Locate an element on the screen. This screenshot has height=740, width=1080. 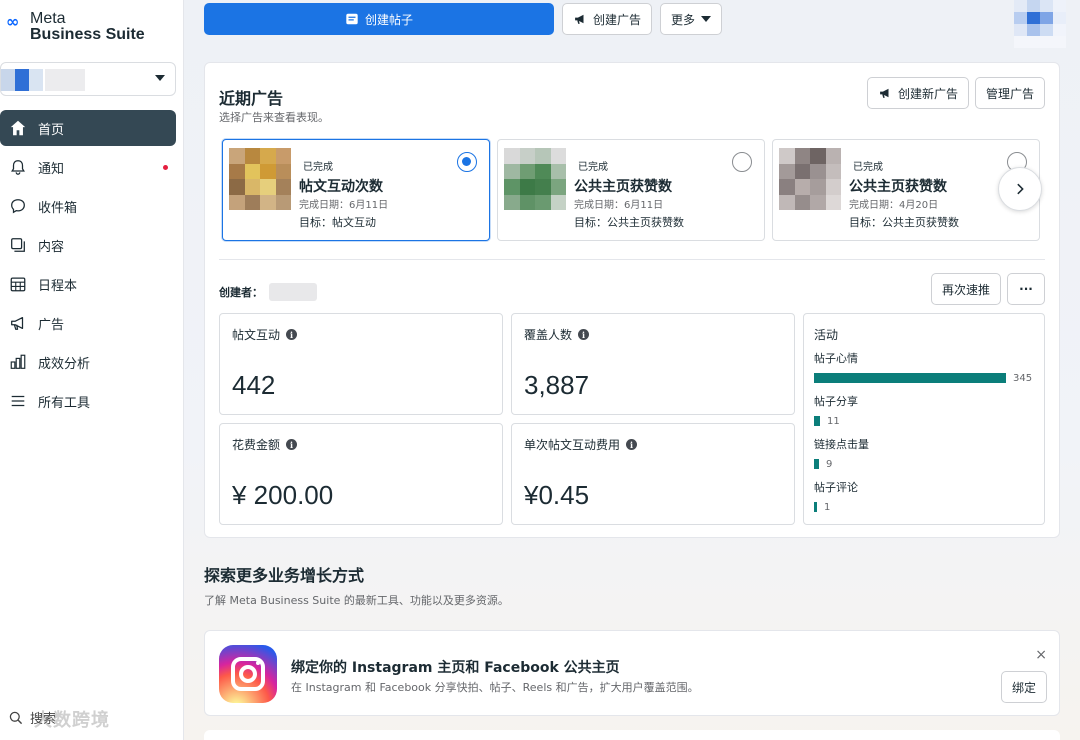
more-dropdown-button: 更多 is located at coordinates (691, 19).